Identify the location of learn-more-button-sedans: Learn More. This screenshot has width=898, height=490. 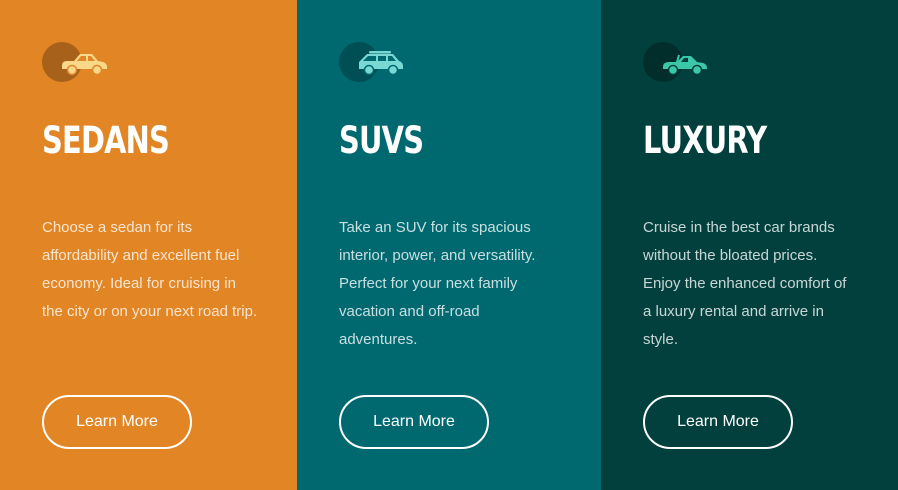
(117, 422).